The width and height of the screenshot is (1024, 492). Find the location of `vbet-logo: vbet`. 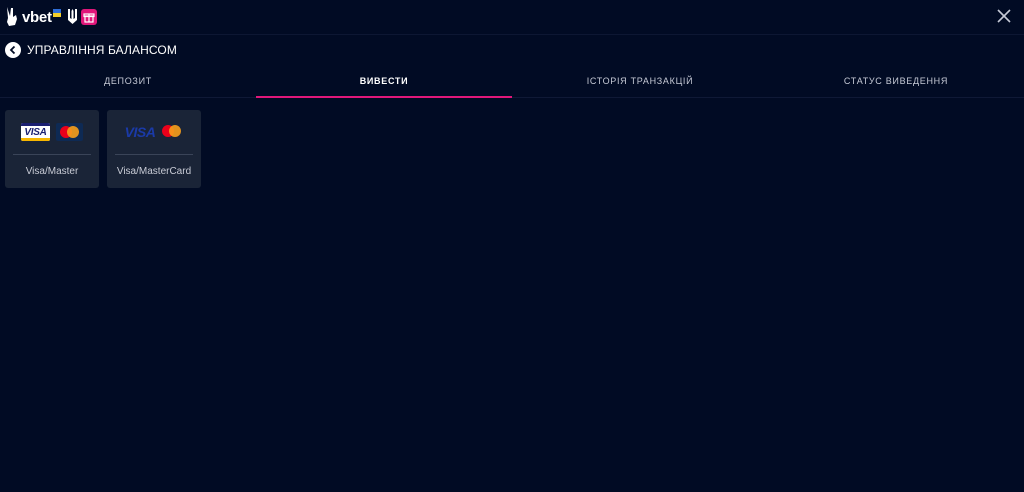

vbet-logo: vbet is located at coordinates (50, 17).